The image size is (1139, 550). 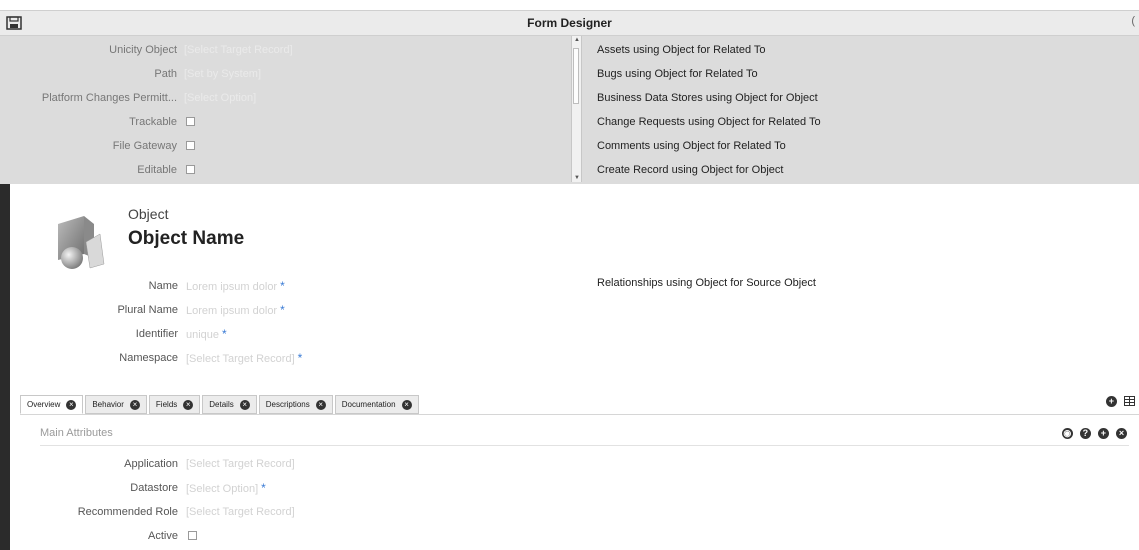 What do you see at coordinates (691, 146) in the screenshot?
I see `related-item: Comments using Object for Related To` at bounding box center [691, 146].